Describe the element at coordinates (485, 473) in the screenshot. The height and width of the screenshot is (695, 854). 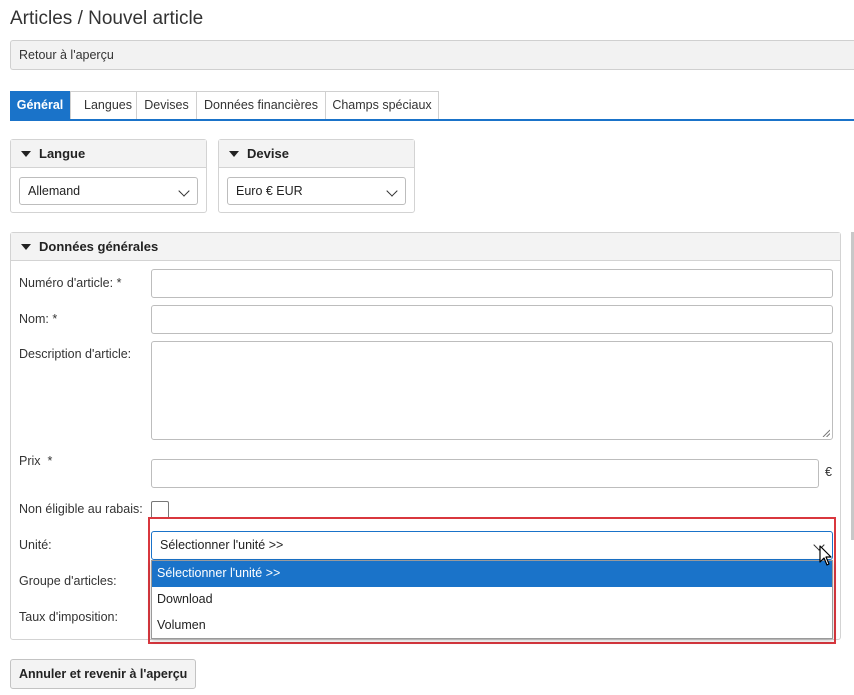
I see `price-input` at that location.